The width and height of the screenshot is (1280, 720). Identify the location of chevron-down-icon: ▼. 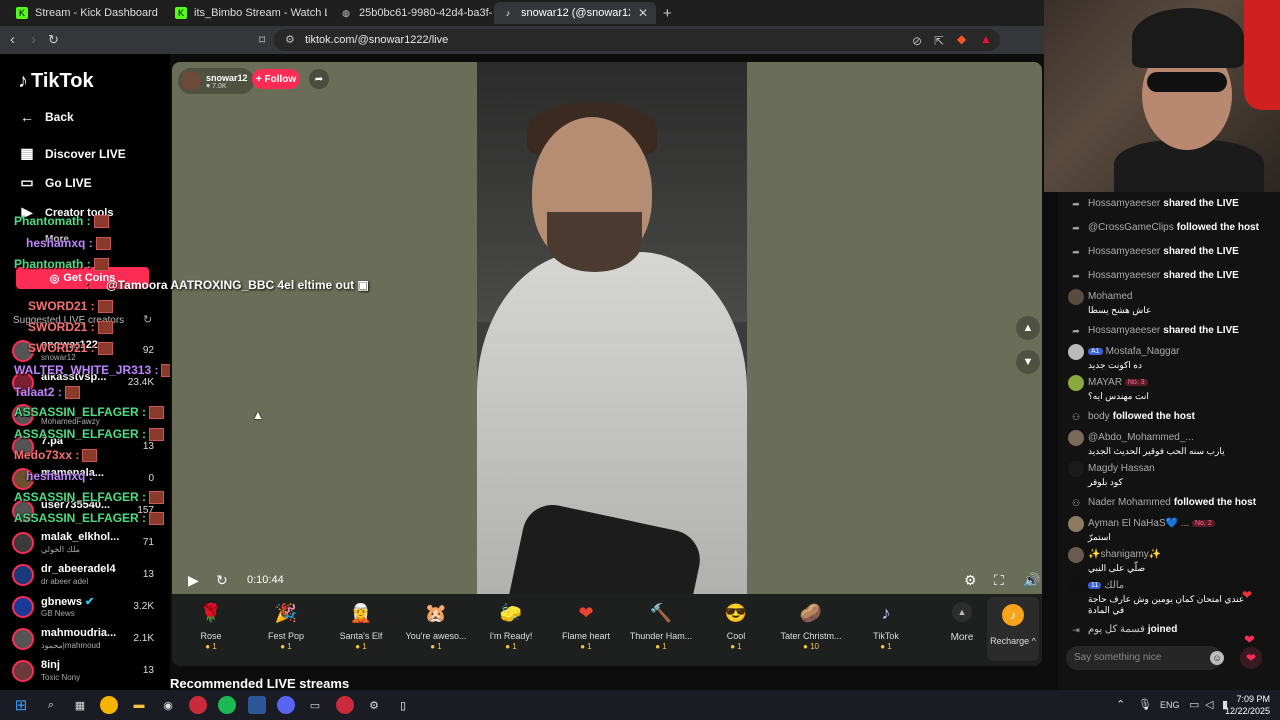
(1028, 362).